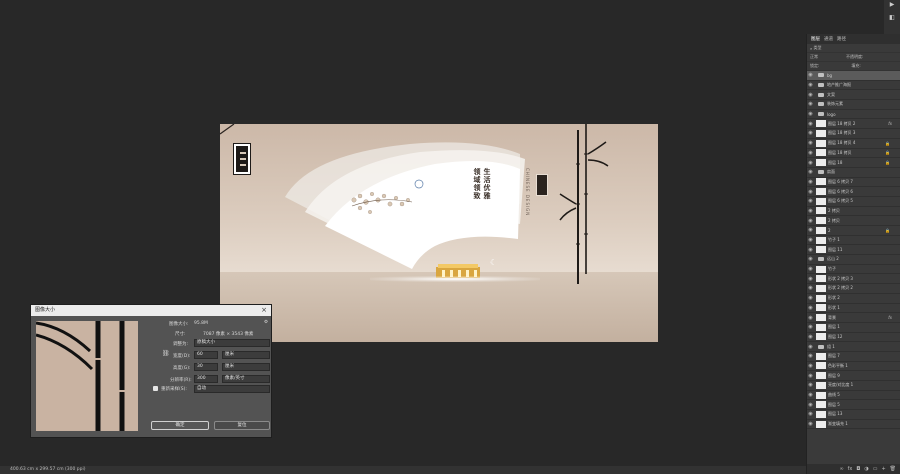 The width and height of the screenshot is (900, 474). What do you see at coordinates (815, 39) in the screenshot?
I see `tab-layers: 图层` at bounding box center [815, 39].